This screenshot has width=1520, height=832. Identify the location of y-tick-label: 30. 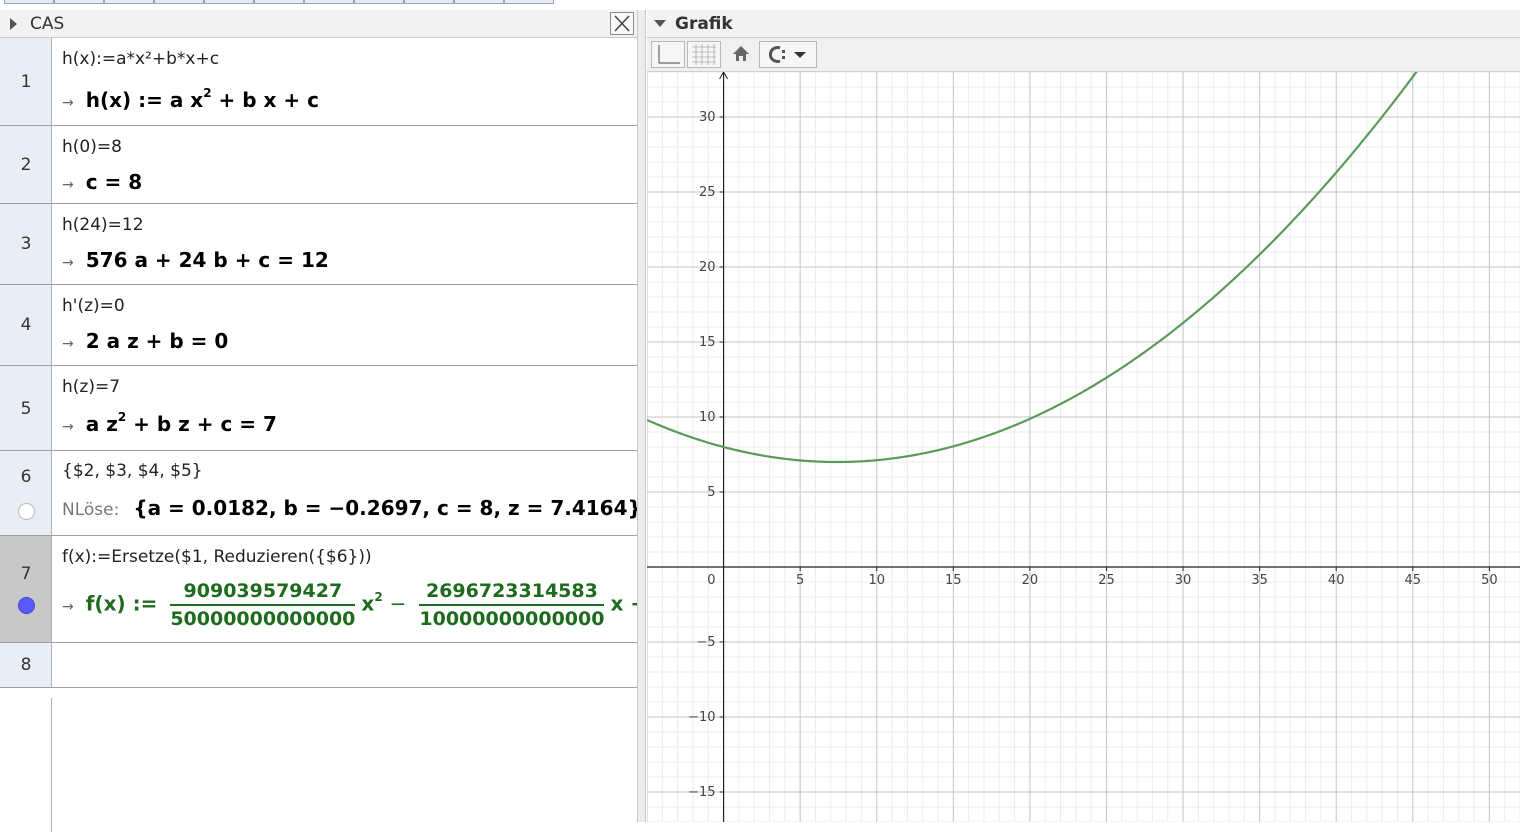
(707, 117).